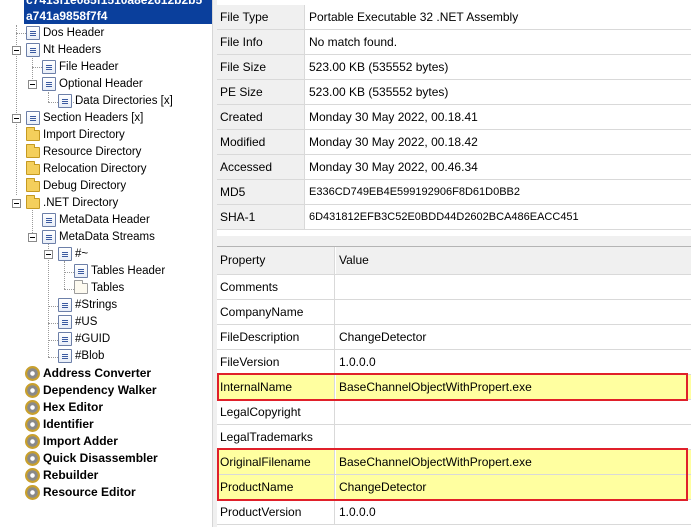 The height and width of the screenshot is (527, 691). What do you see at coordinates (454, 142) in the screenshot?
I see `info-row-modified: Modified Monday 30 May 2022, 00.18.42` at bounding box center [454, 142].